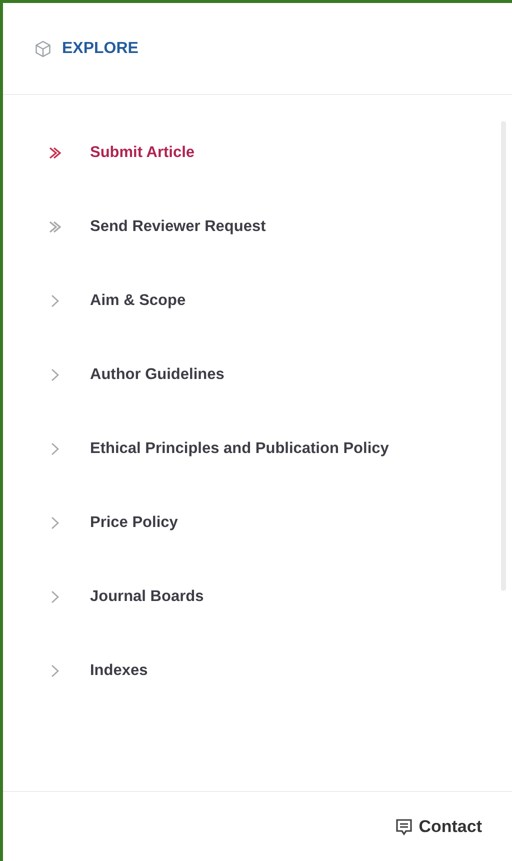  Describe the element at coordinates (257, 449) in the screenshot. I see `menu-item: Ethical Principles and Publication Policy` at that location.